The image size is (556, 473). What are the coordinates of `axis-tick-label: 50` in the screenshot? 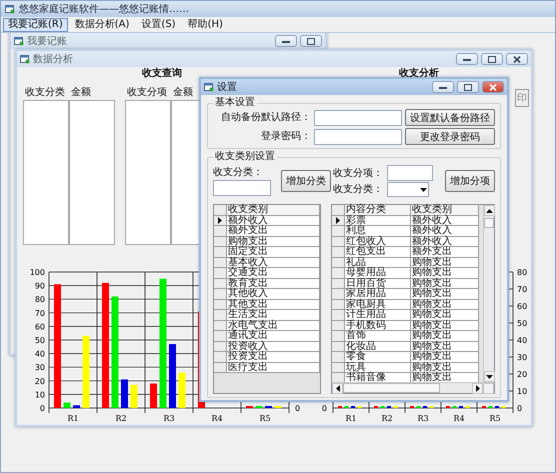 It's located at (522, 323).